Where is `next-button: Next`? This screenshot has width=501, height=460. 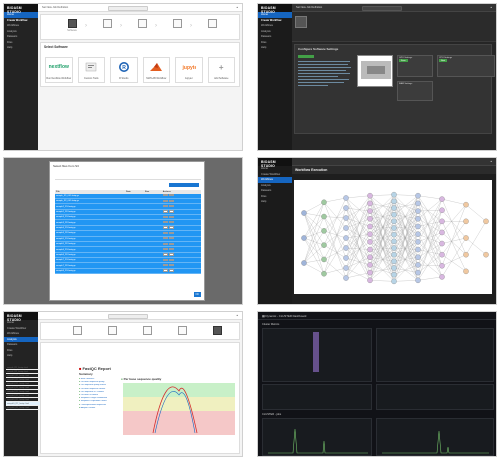 next-button: Next is located at coordinates (443, 60).